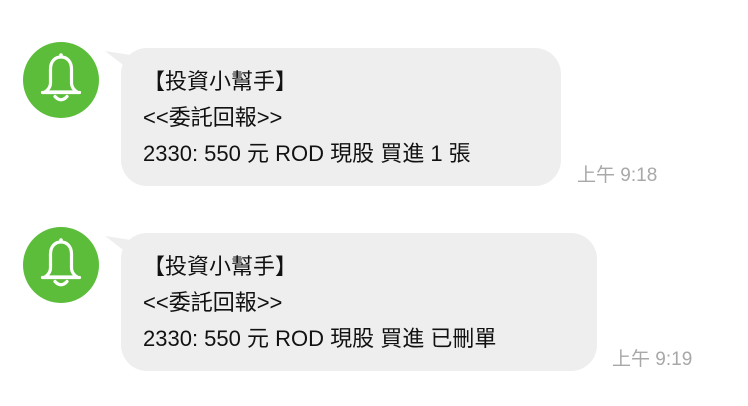 Image resolution: width=748 pixels, height=406 pixels. Describe the element at coordinates (617, 175) in the screenshot. I see `message-timestamp: 上午 9:18` at that location.